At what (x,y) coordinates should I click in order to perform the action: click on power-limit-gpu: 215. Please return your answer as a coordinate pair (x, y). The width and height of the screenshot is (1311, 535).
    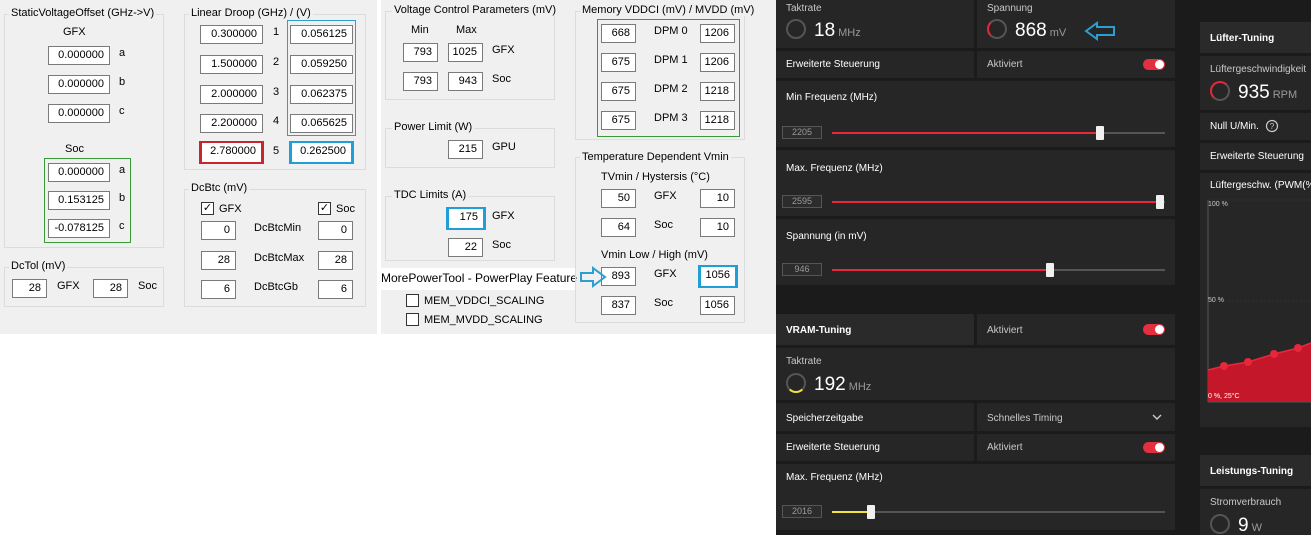
    Looking at the image, I should click on (465, 149).